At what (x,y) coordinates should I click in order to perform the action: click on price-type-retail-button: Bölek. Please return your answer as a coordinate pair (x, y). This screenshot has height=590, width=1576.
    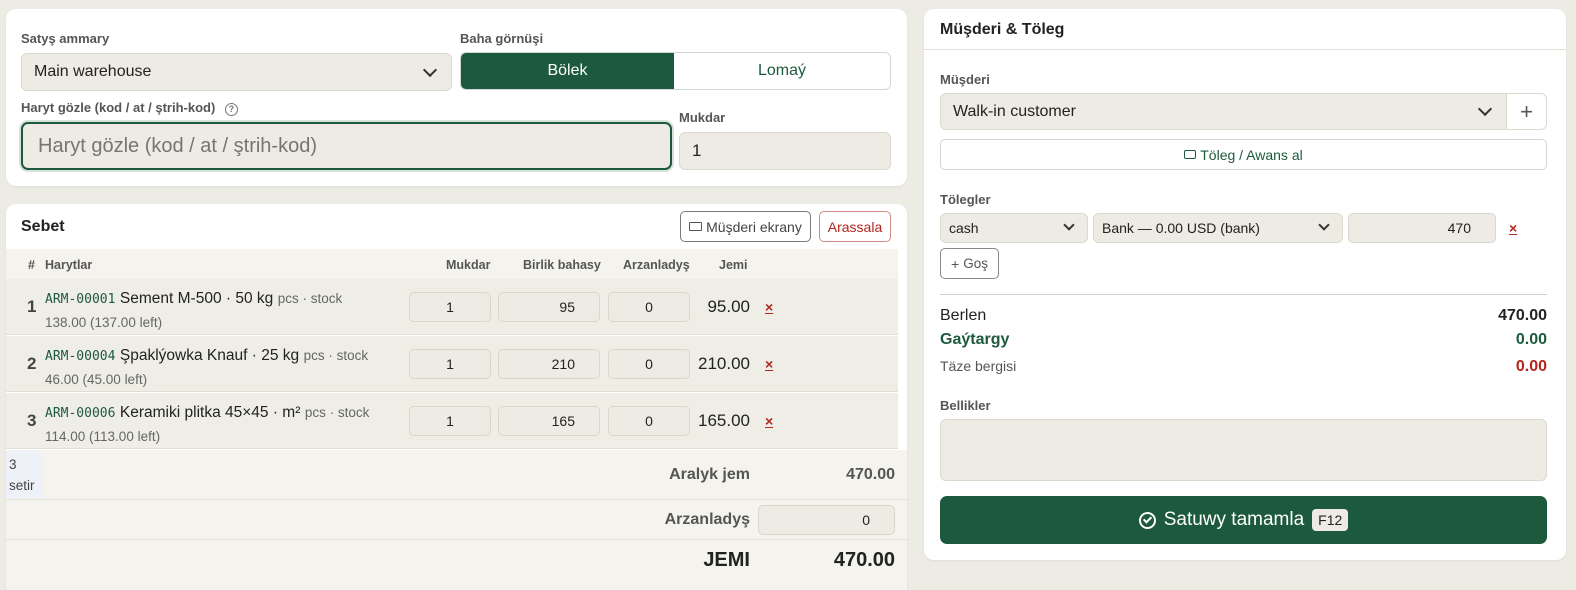
    Looking at the image, I should click on (567, 71).